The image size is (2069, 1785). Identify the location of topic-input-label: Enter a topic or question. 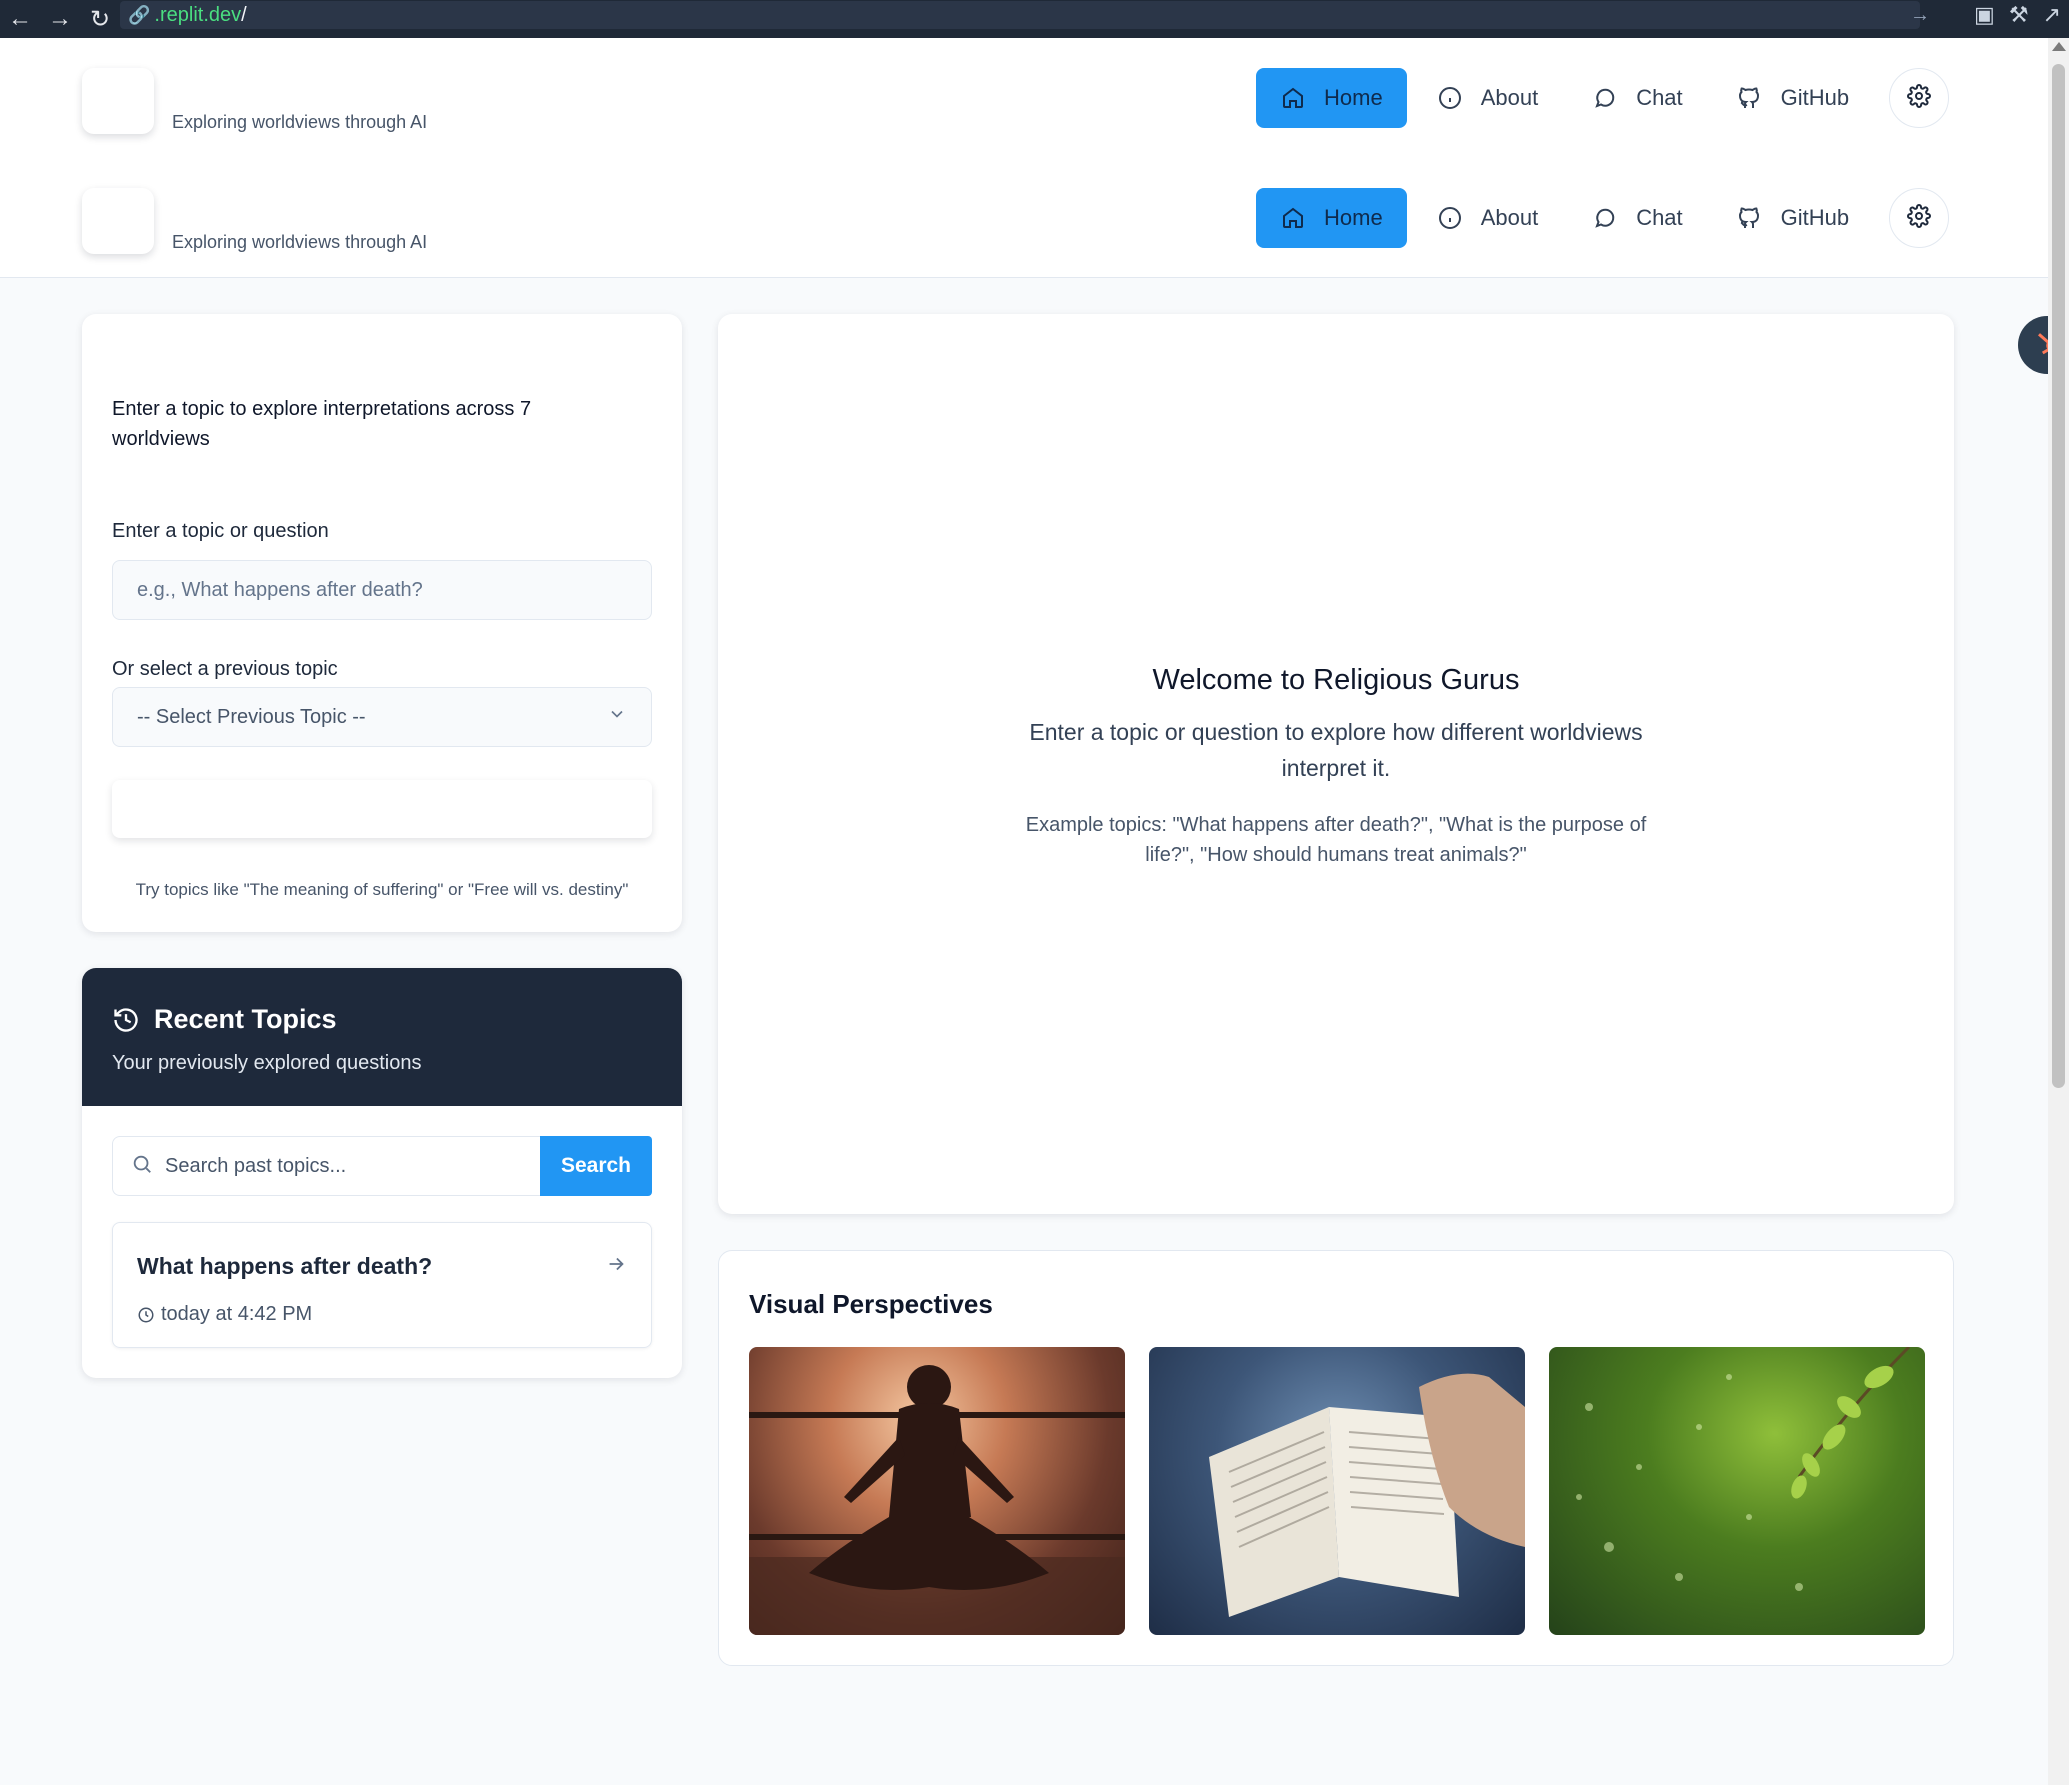
(220, 531).